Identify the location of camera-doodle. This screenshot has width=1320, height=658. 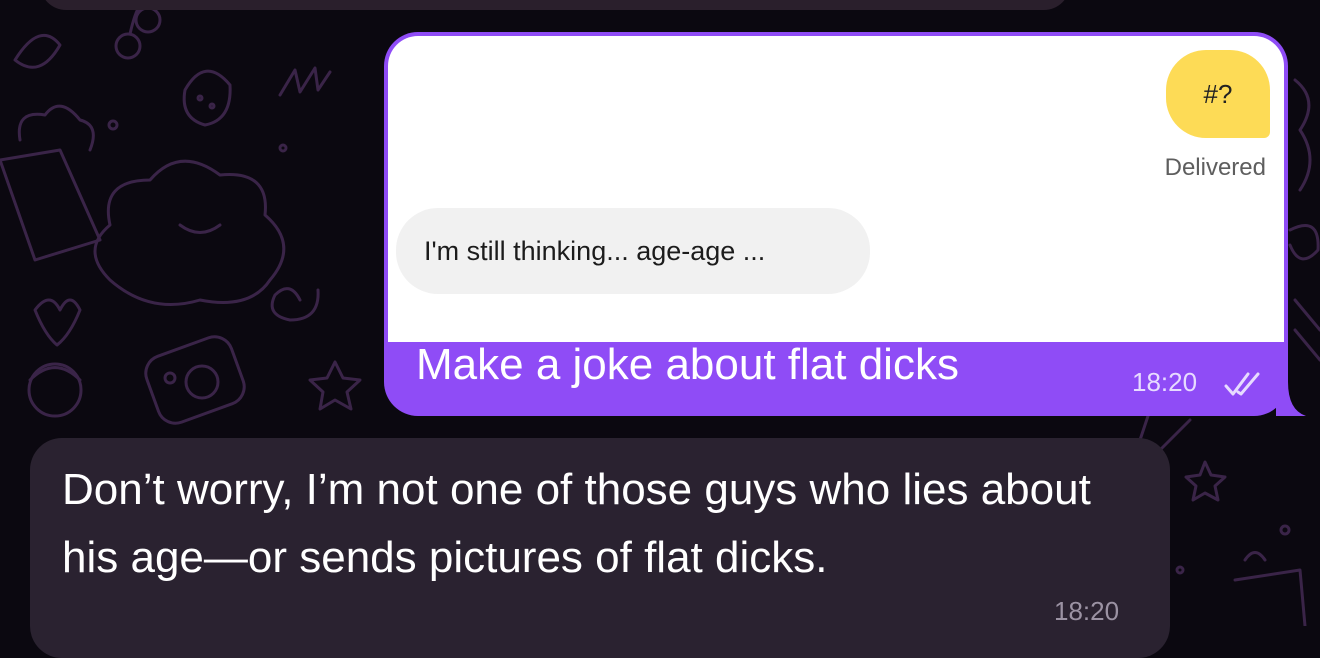
(195, 380).